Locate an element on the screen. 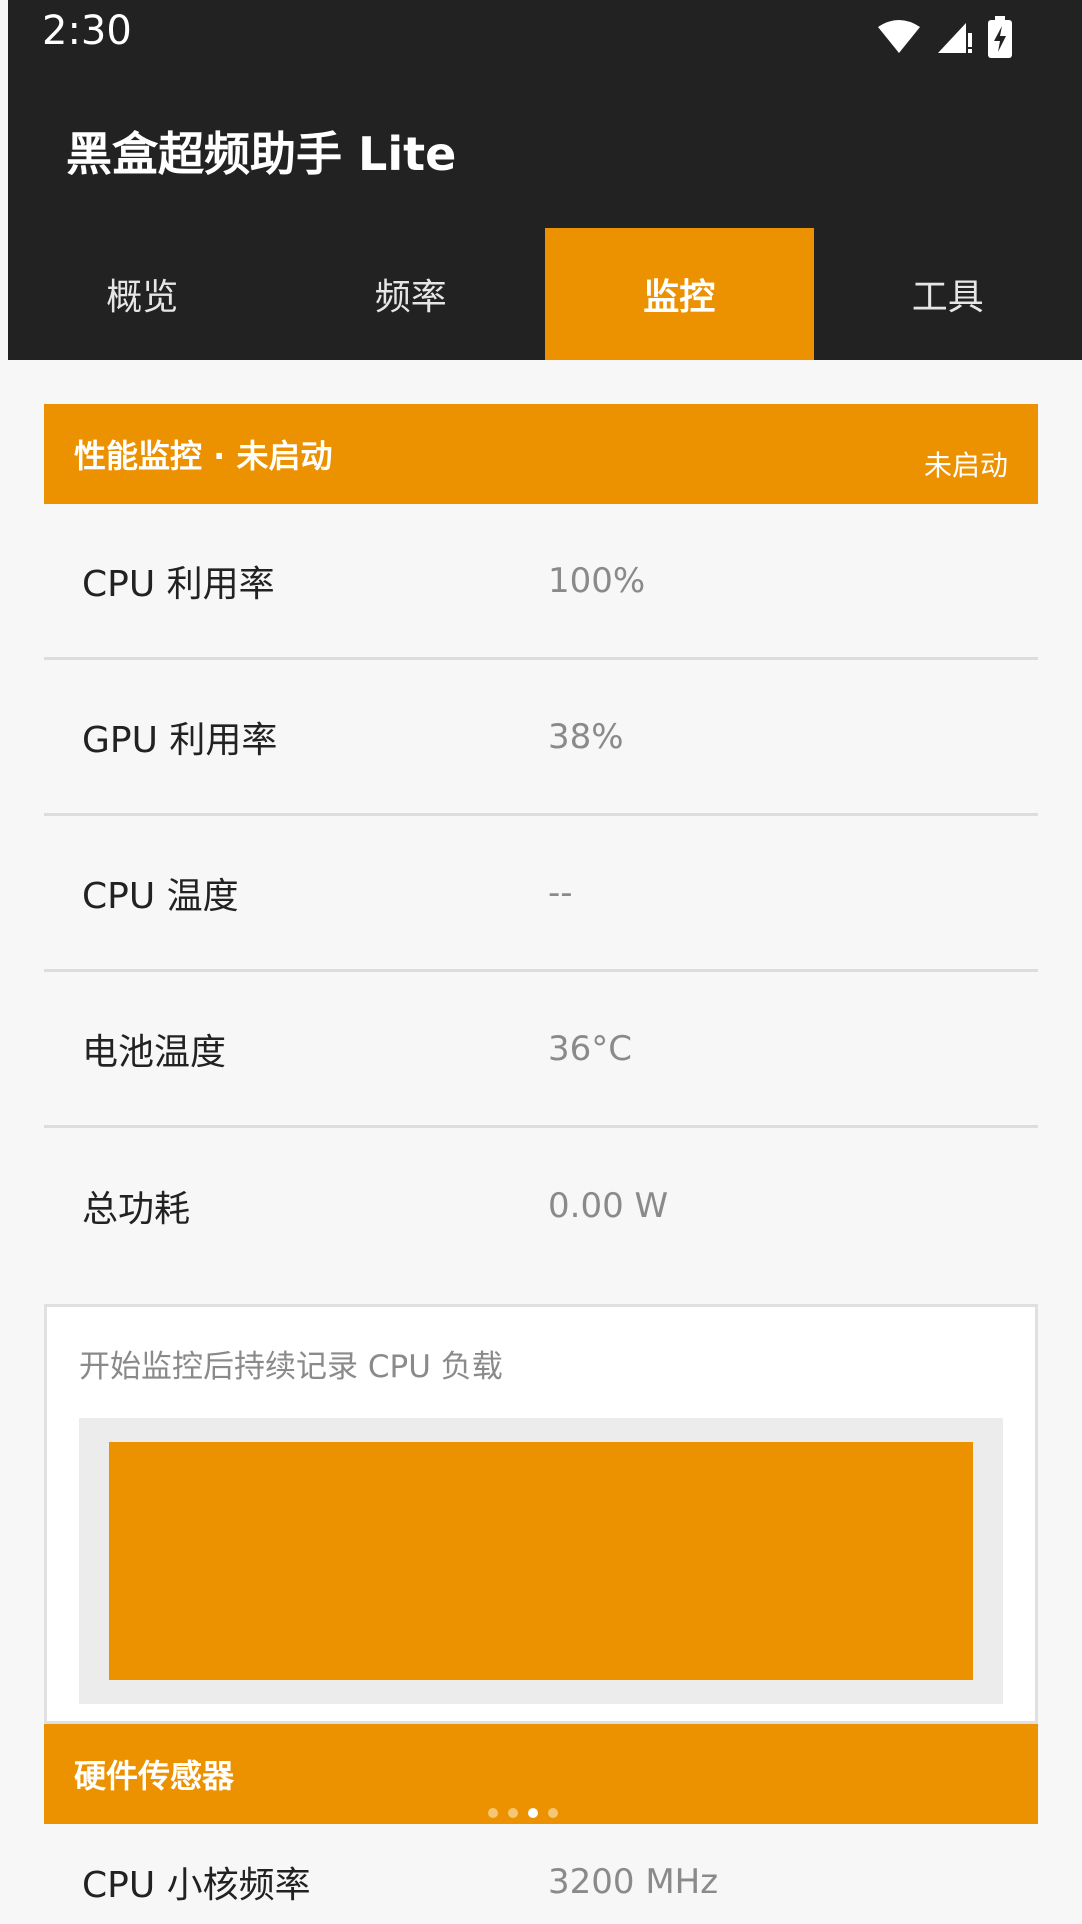 Image resolution: width=1082 pixels, height=1924 pixels. tab-frequency: 频率 is located at coordinates (411, 294).